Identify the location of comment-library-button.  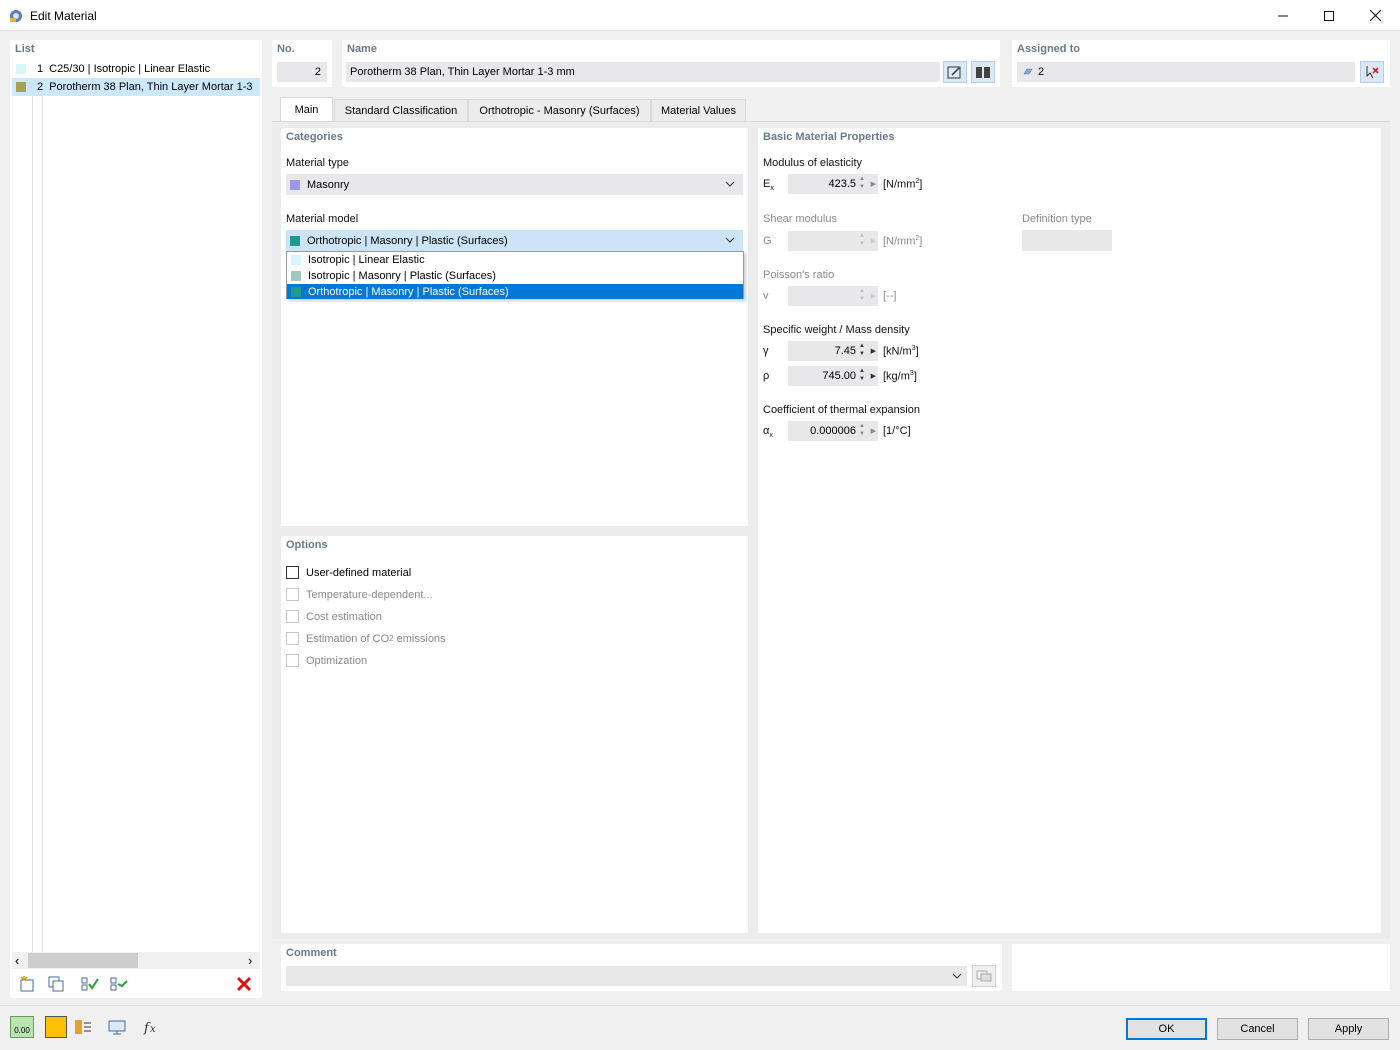
(984, 976).